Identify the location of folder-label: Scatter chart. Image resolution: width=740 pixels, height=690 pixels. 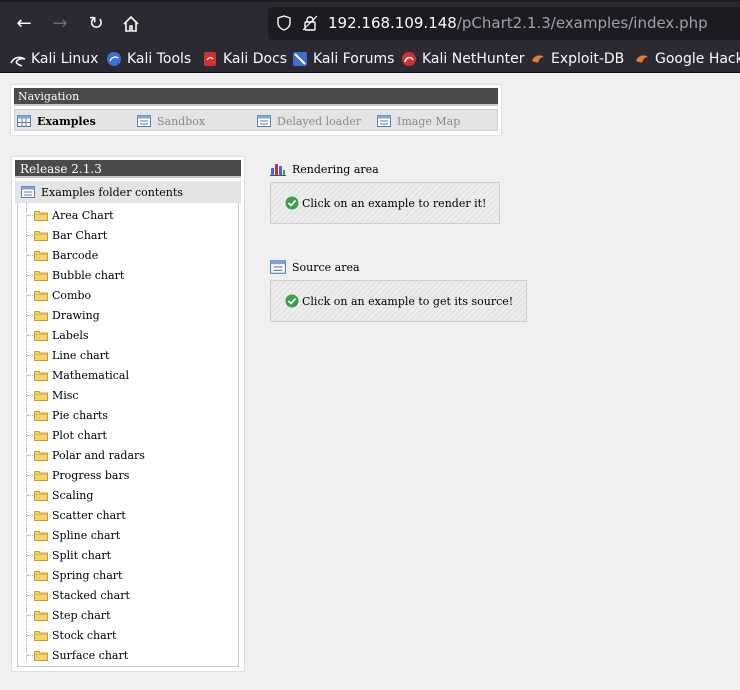
(89, 515).